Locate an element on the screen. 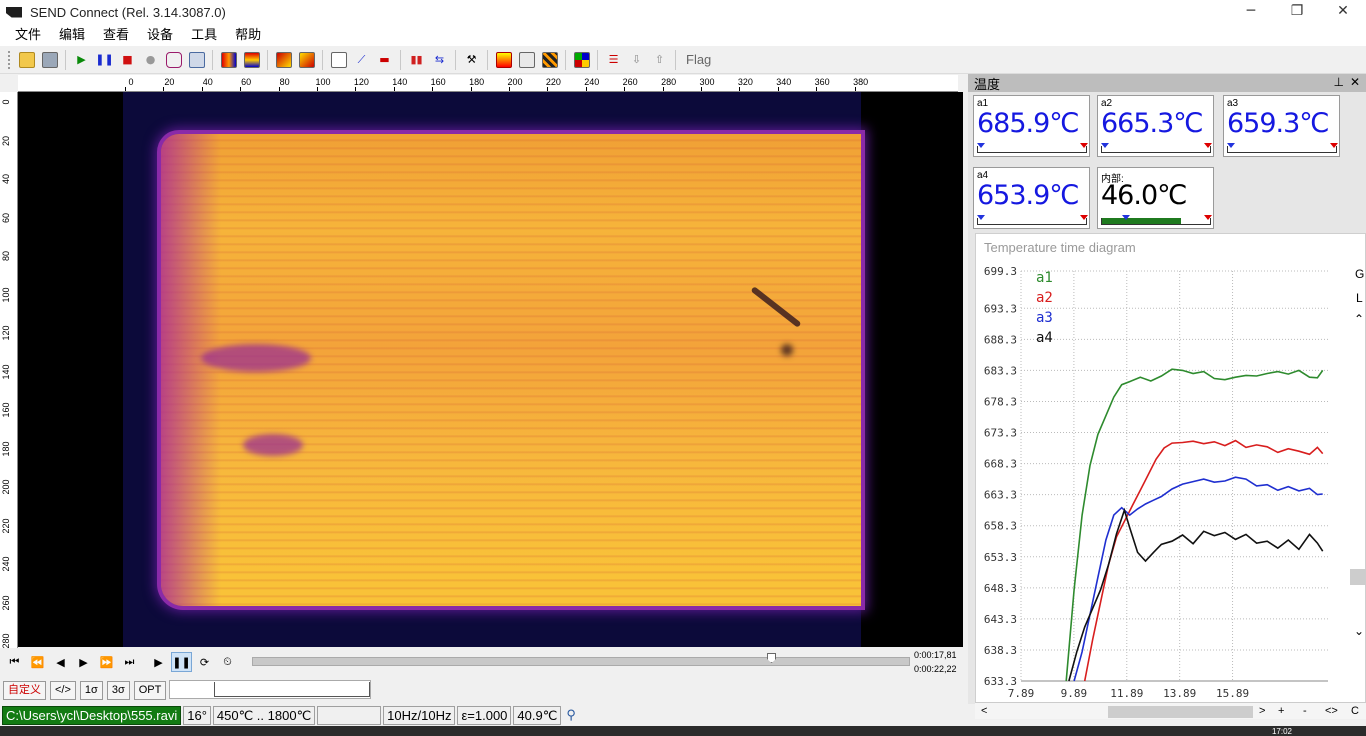 The width and height of the screenshot is (1366, 736). line-profile-icon: ▬ is located at coordinates (385, 60).